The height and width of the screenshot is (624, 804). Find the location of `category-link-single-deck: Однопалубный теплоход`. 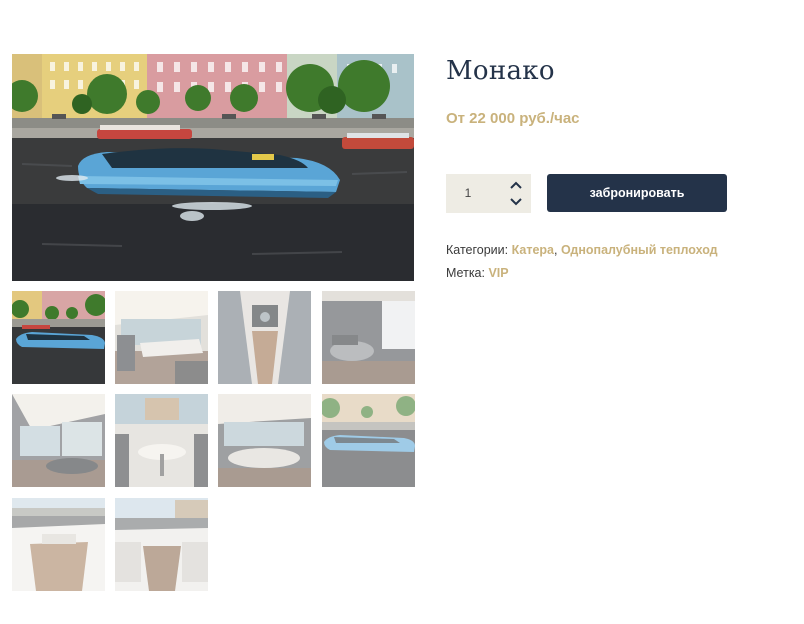

category-link-single-deck: Однопалубный теплоход is located at coordinates (639, 250).